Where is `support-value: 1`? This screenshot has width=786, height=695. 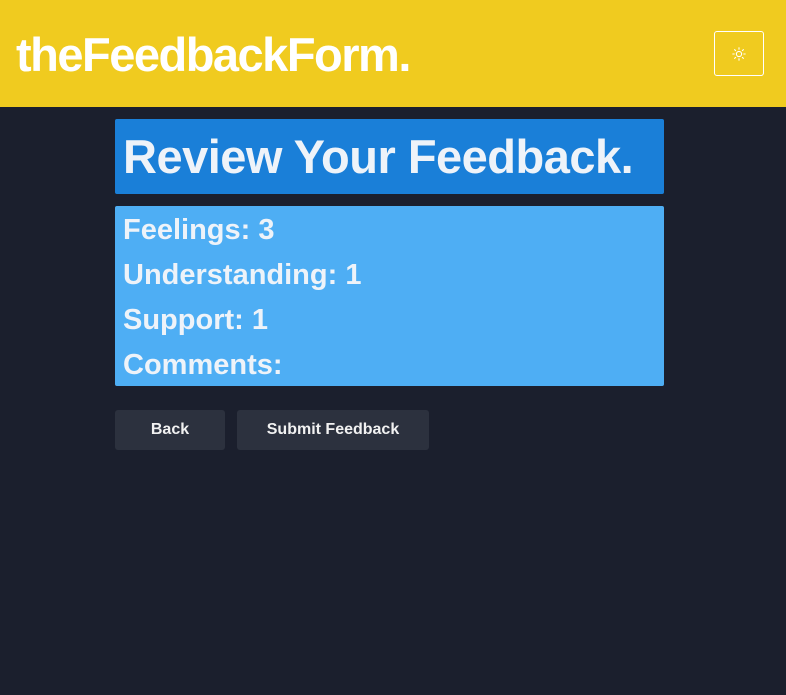
support-value: 1 is located at coordinates (260, 320).